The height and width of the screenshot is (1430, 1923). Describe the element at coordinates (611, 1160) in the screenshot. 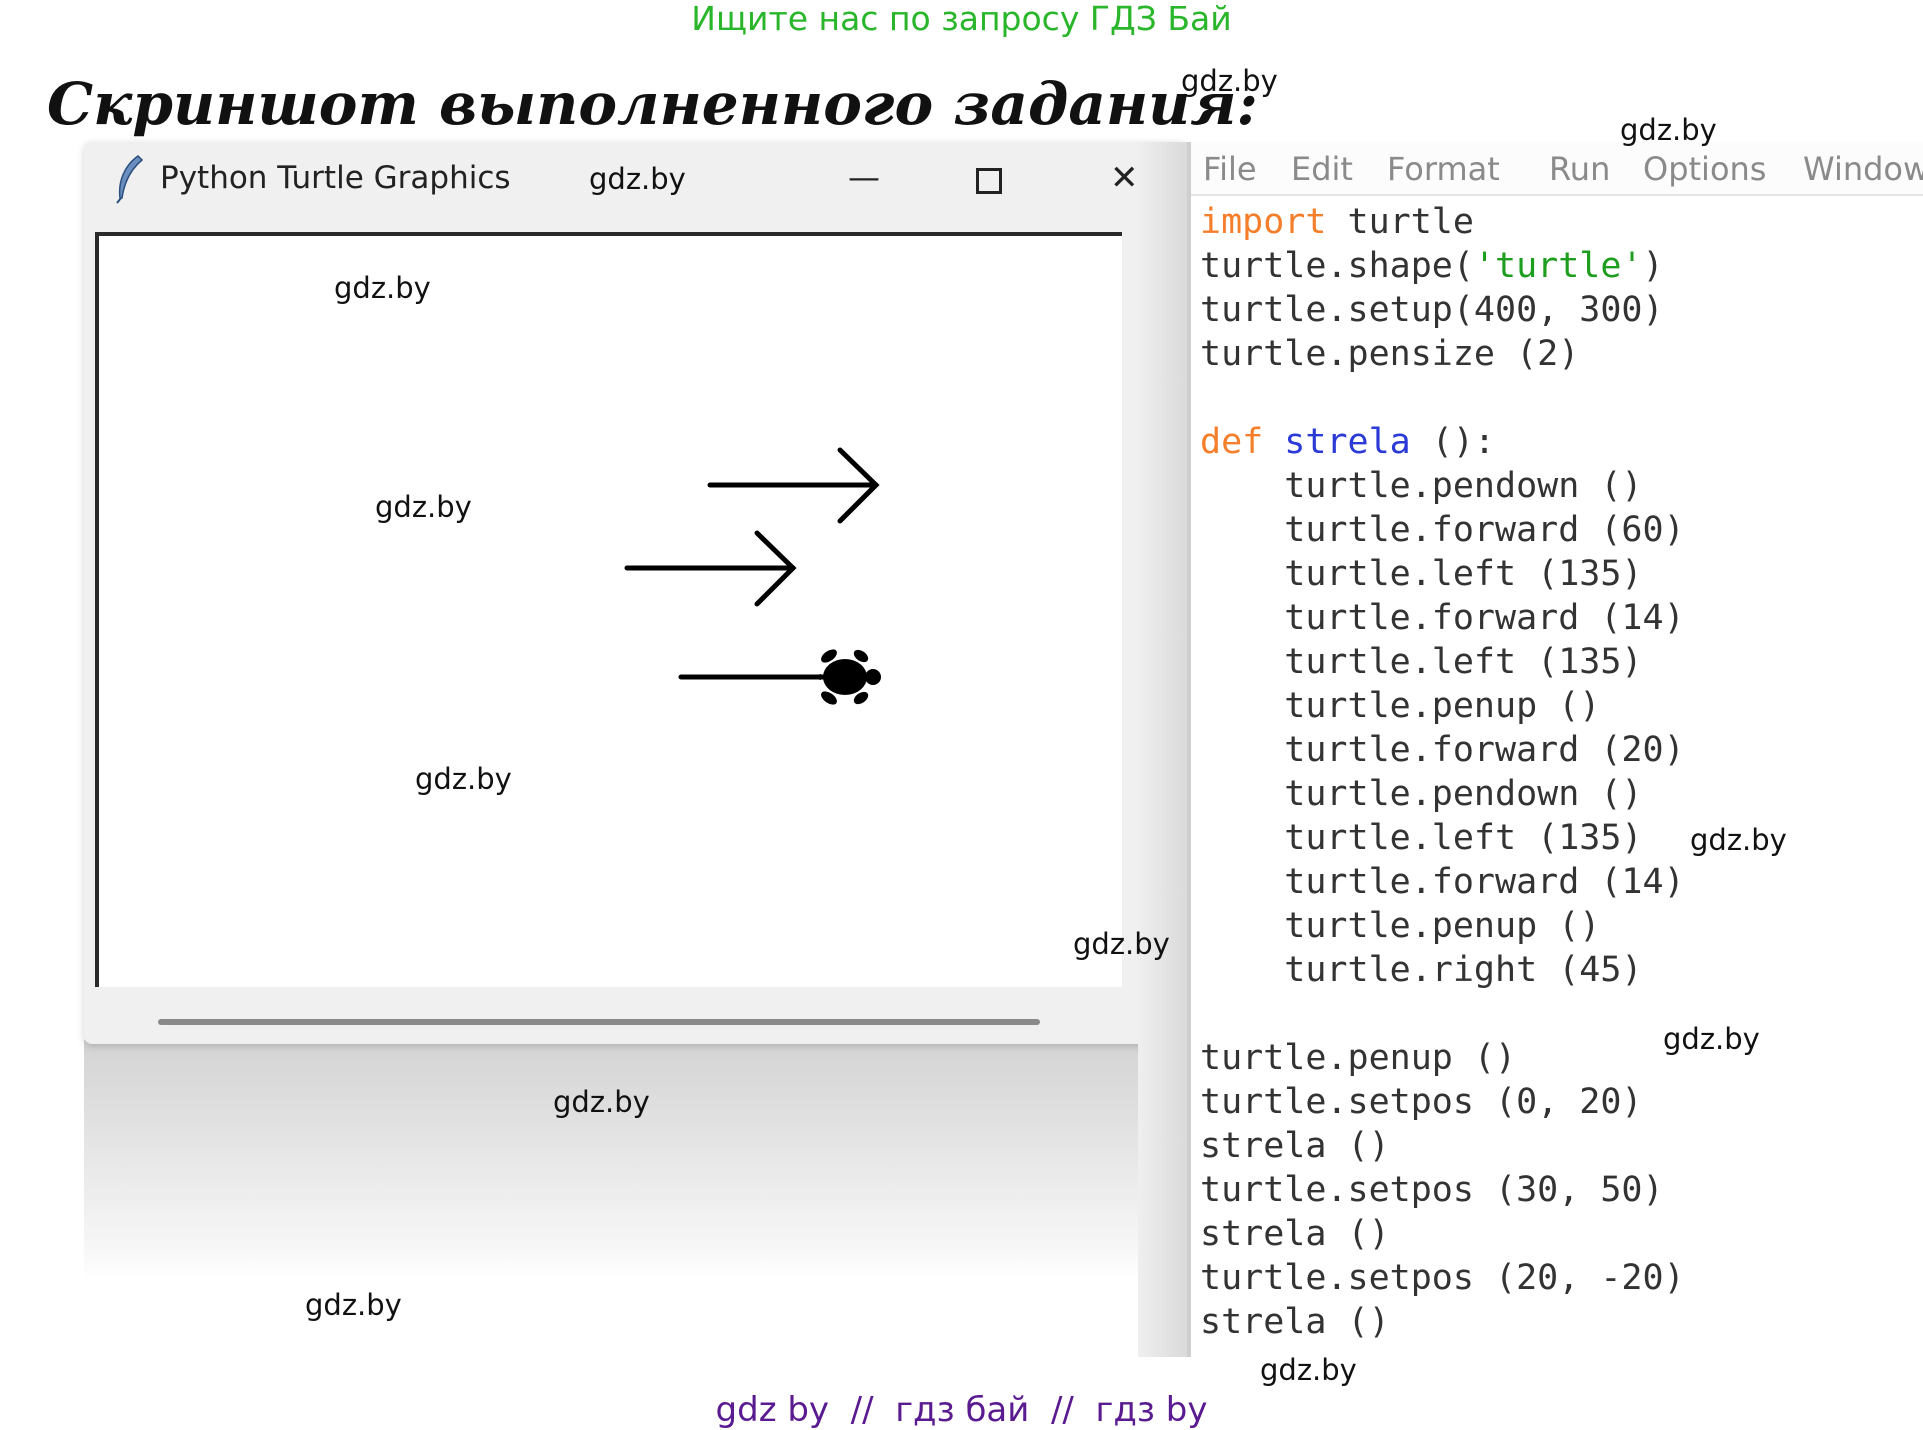

I see `window-shadow` at that location.